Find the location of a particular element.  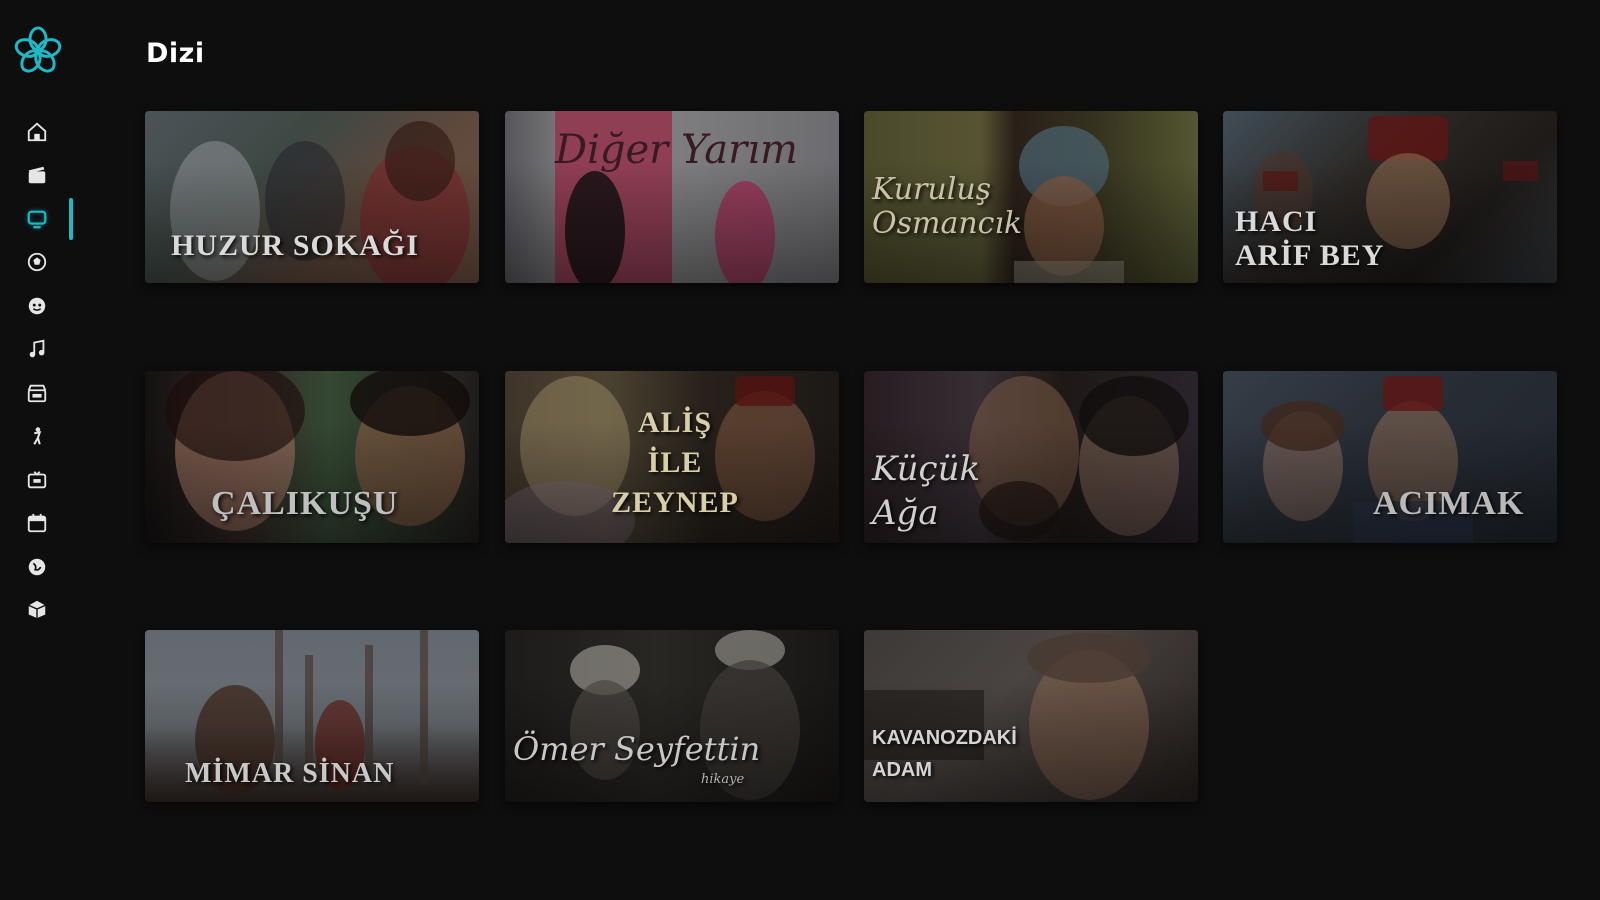

sidebar-item-schedule is located at coordinates (37, 523).